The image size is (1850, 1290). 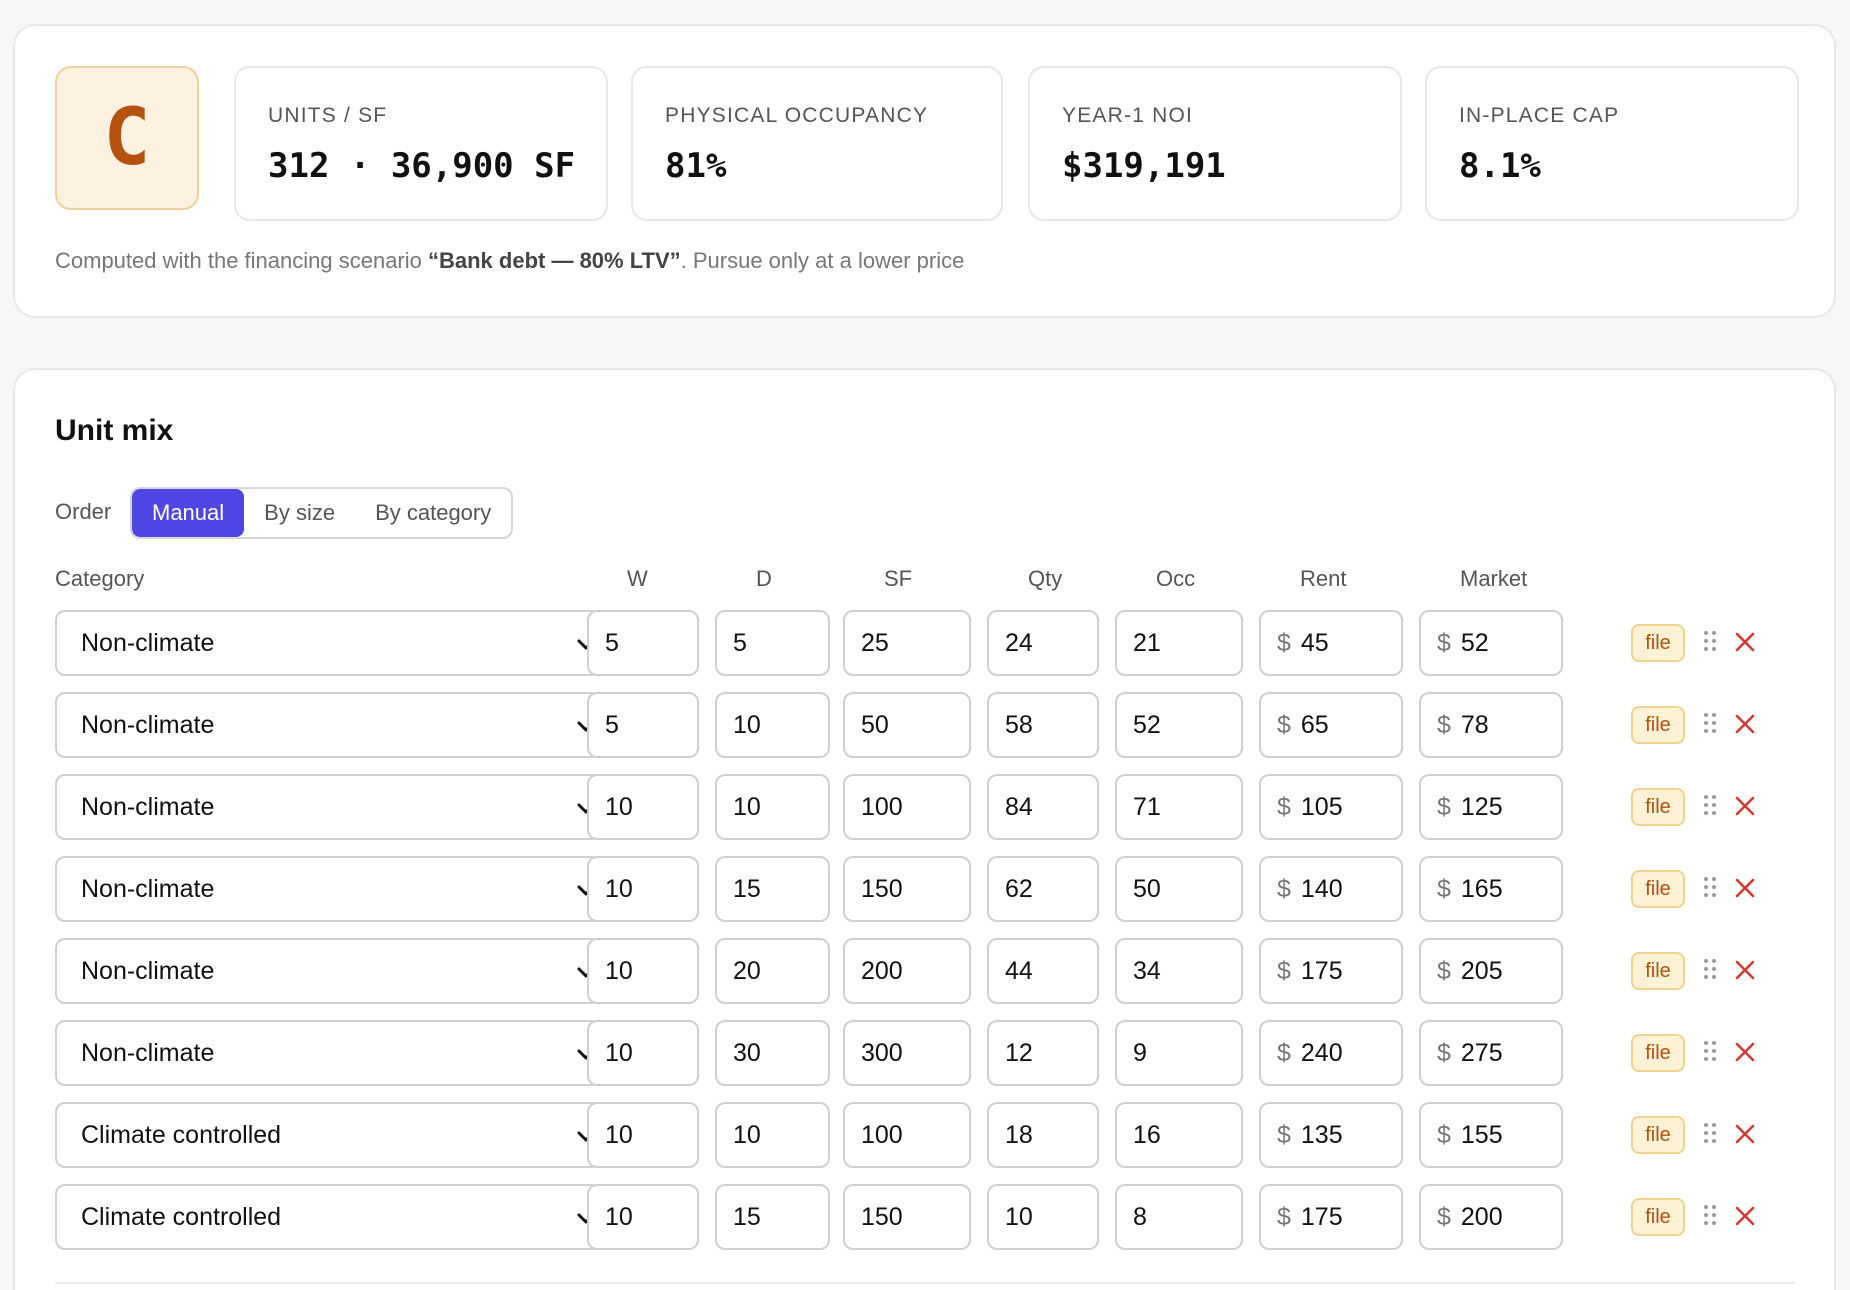 What do you see at coordinates (1331, 725) in the screenshot?
I see `rent-input: $65` at bounding box center [1331, 725].